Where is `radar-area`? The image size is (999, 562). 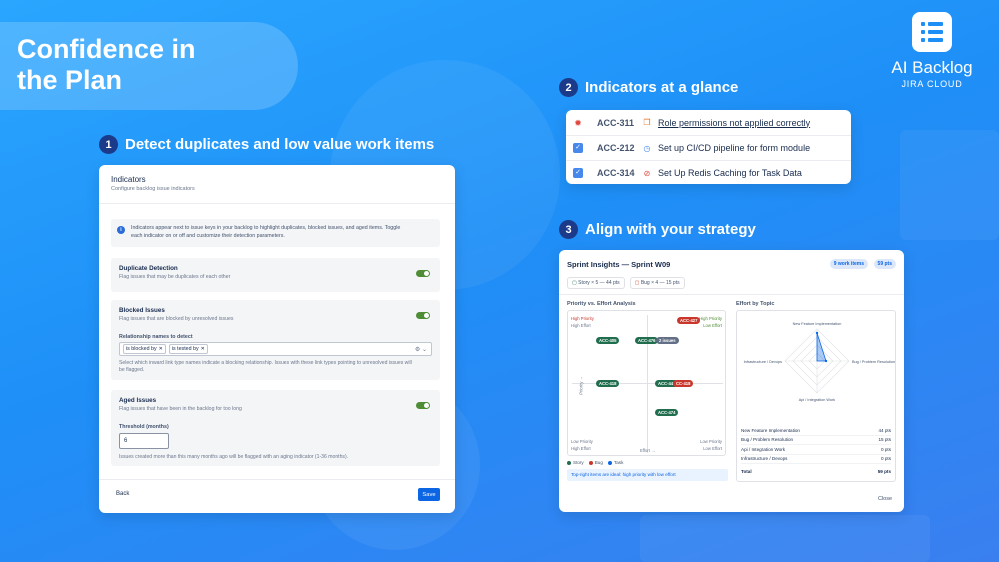 radar-area is located at coordinates (821, 347).